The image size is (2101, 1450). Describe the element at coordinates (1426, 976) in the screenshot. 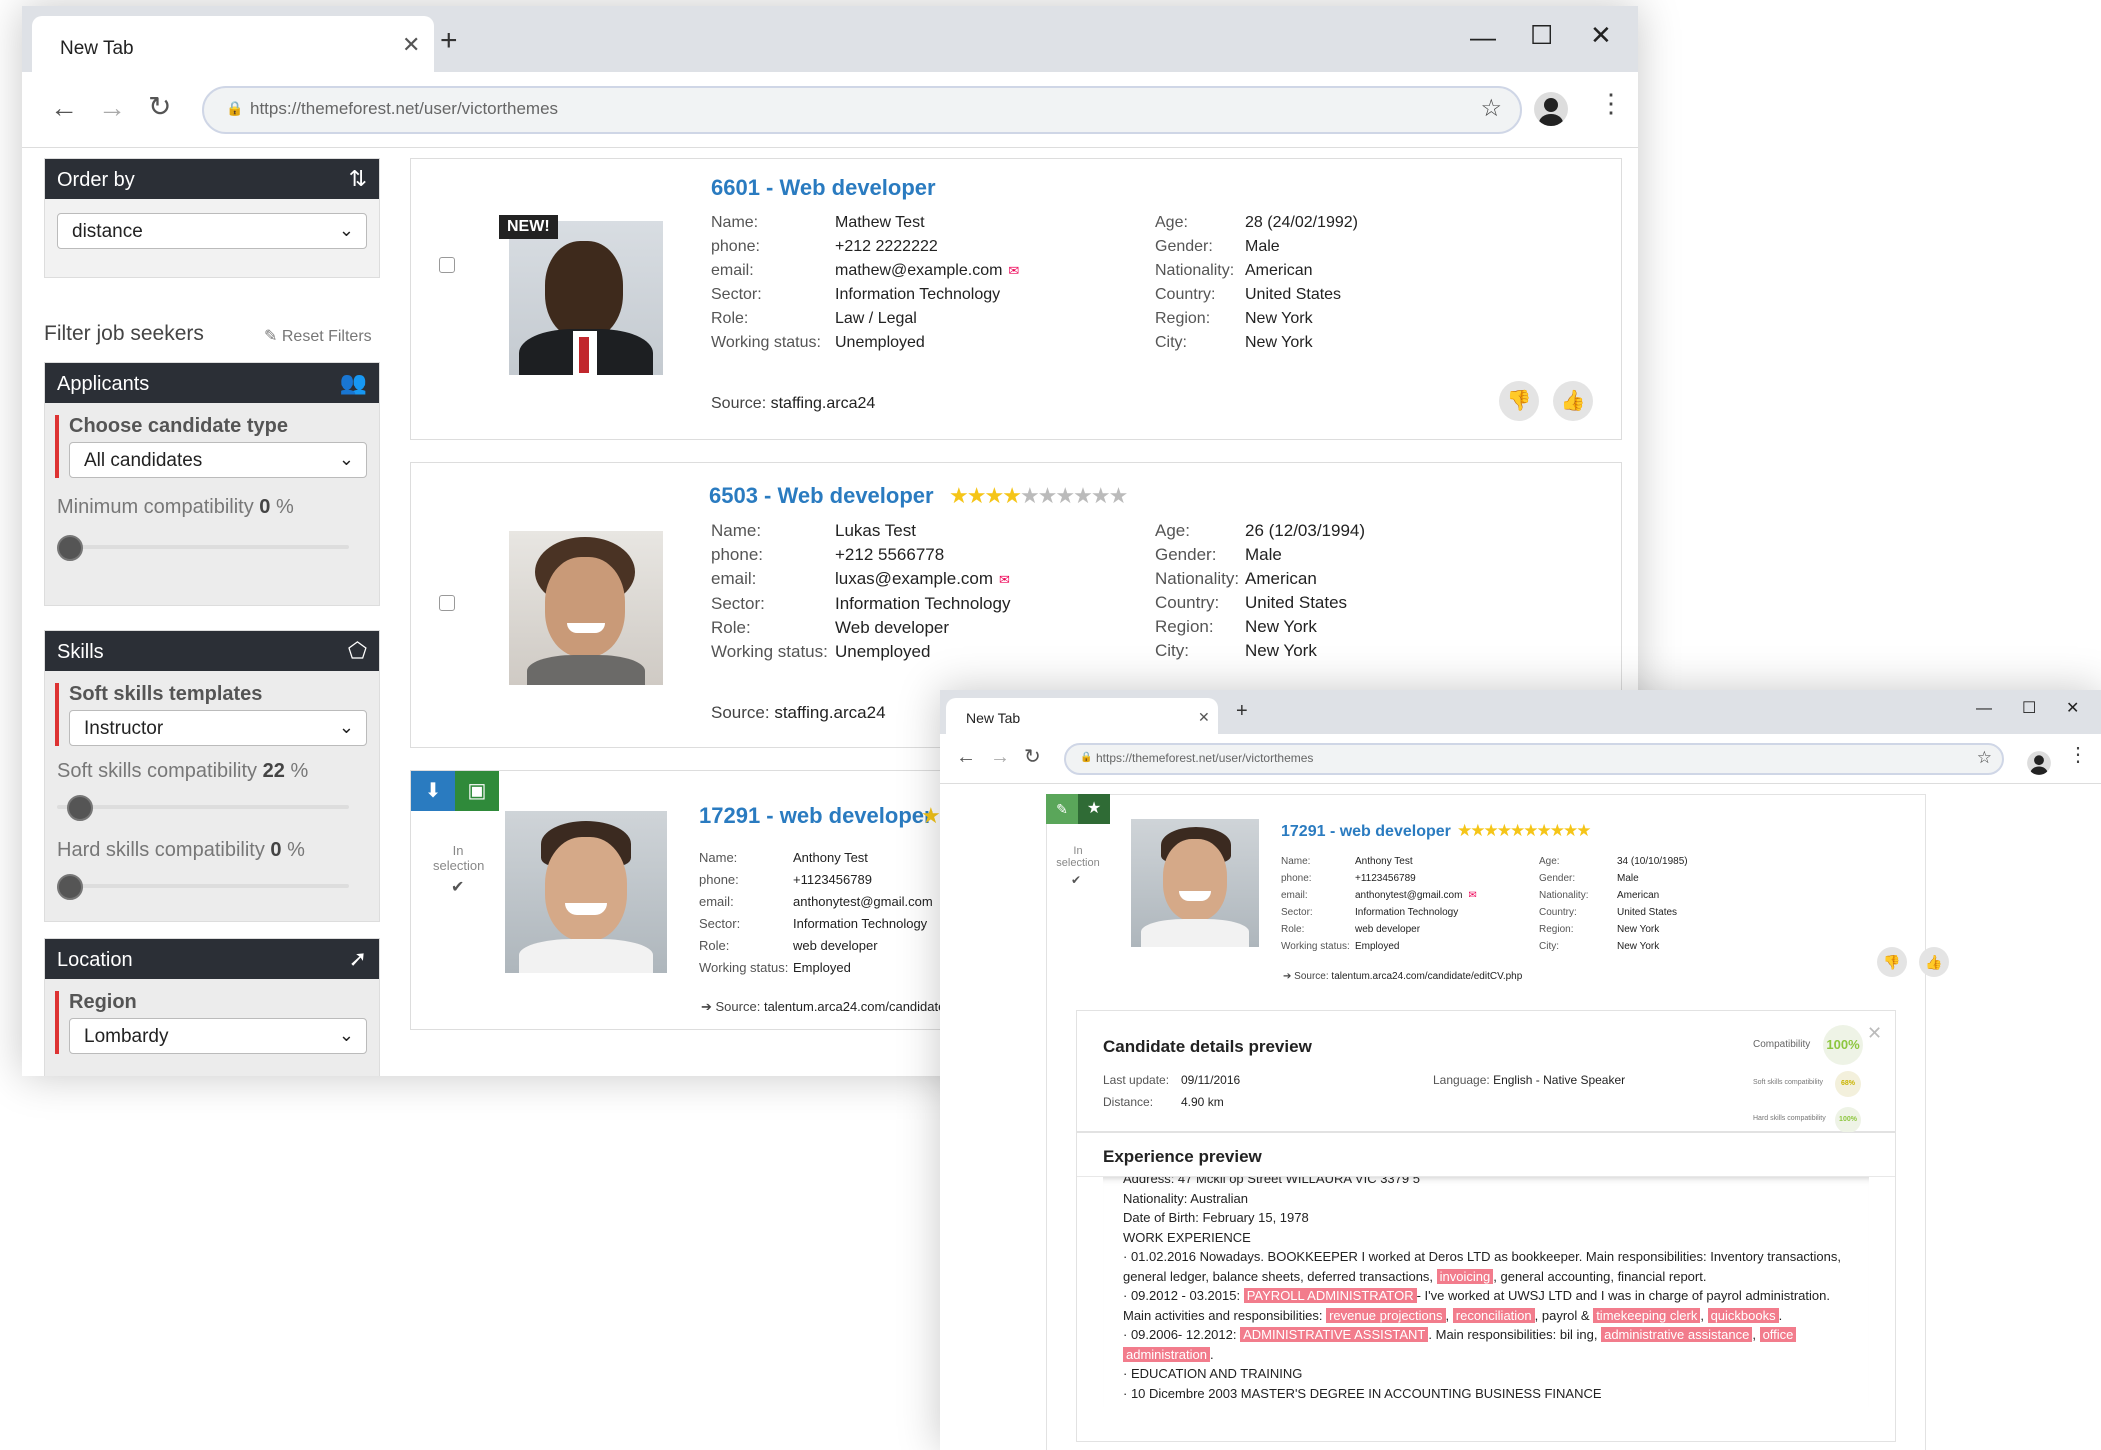

I see `source-value: talentum.arca24.com/candidate/editCV.php` at that location.